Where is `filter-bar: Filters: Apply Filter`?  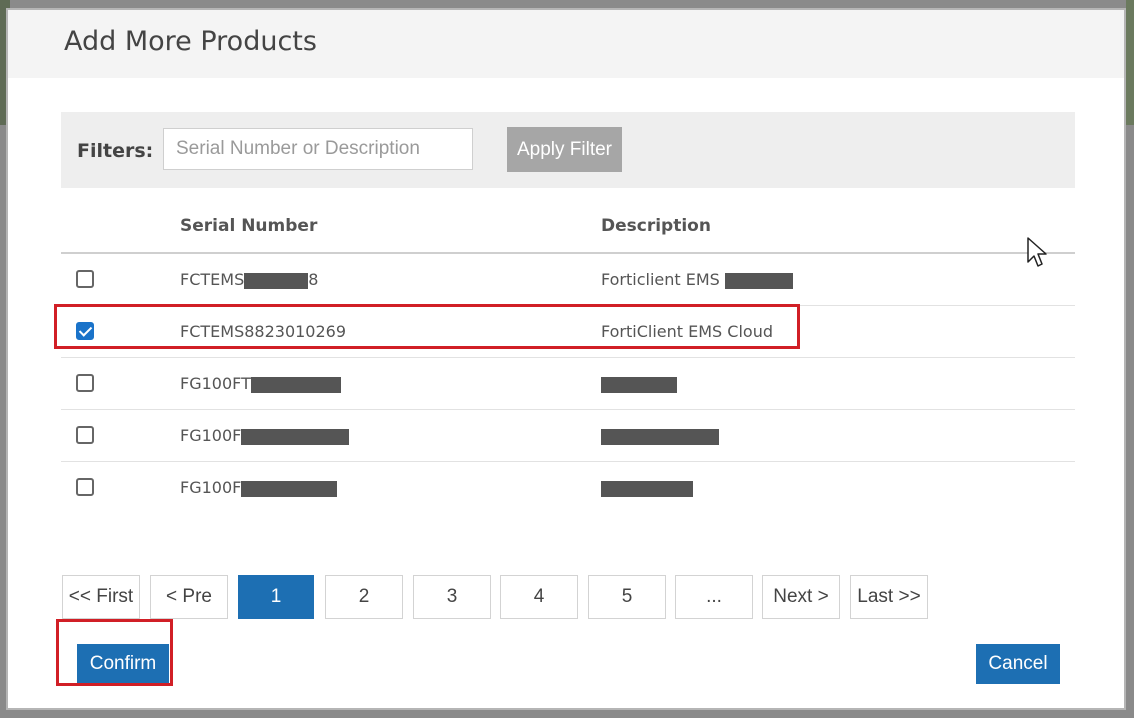 filter-bar: Filters: Apply Filter is located at coordinates (568, 150).